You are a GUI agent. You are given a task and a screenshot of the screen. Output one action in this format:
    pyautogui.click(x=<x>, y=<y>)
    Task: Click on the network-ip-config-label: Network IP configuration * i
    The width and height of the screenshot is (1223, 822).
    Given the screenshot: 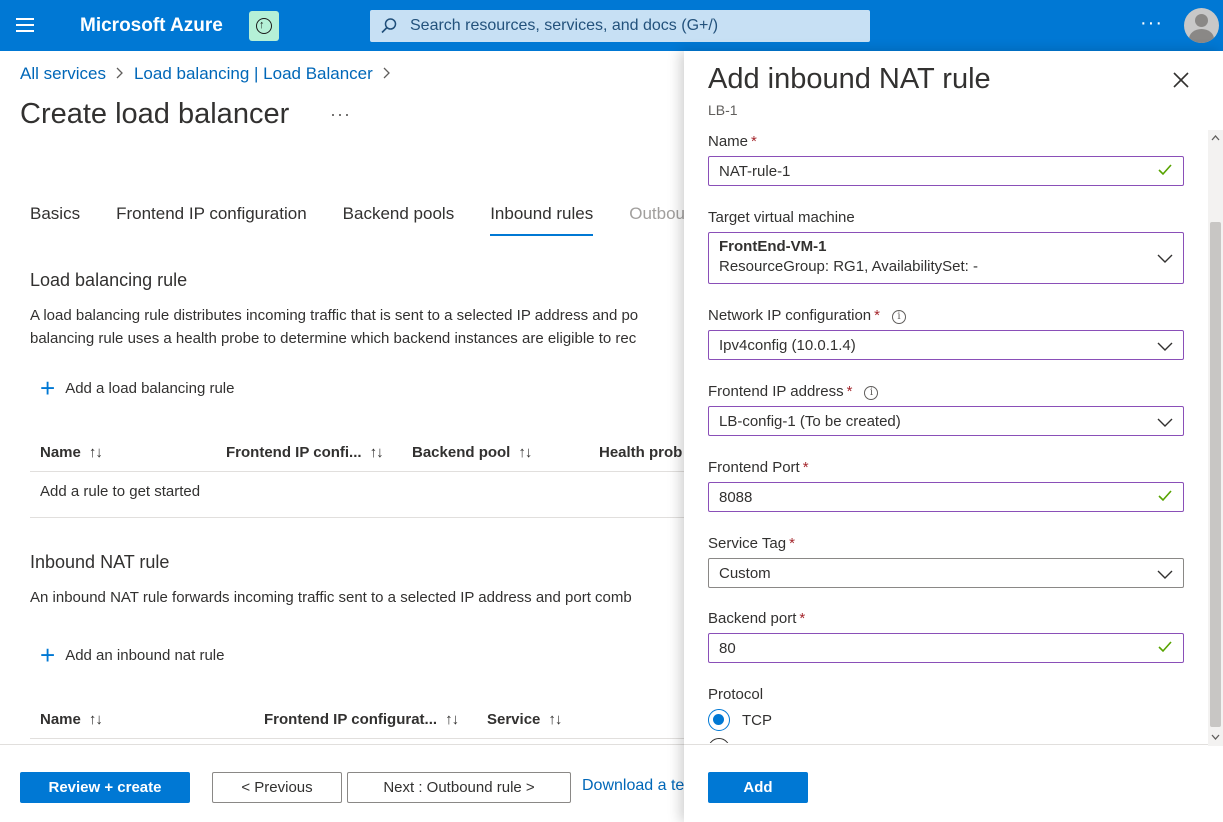 What is the action you would take?
    pyautogui.click(x=807, y=315)
    